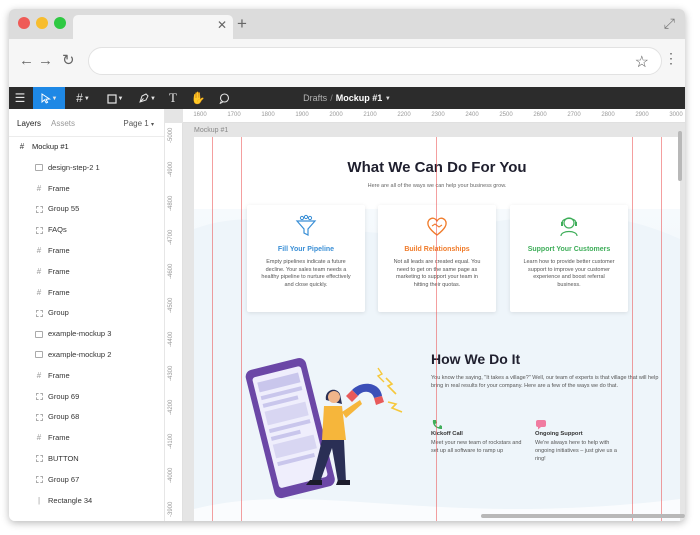  I want to click on close-window-button, so click(24, 23).